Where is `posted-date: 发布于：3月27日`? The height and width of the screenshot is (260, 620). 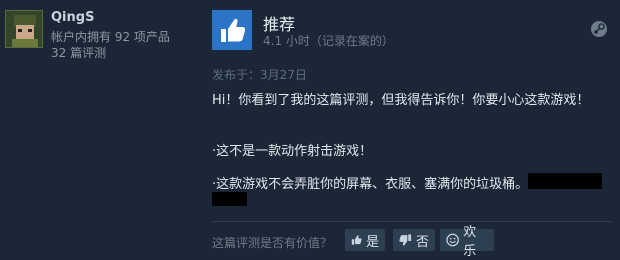 posted-date: 发布于：3月27日 is located at coordinates (259, 75).